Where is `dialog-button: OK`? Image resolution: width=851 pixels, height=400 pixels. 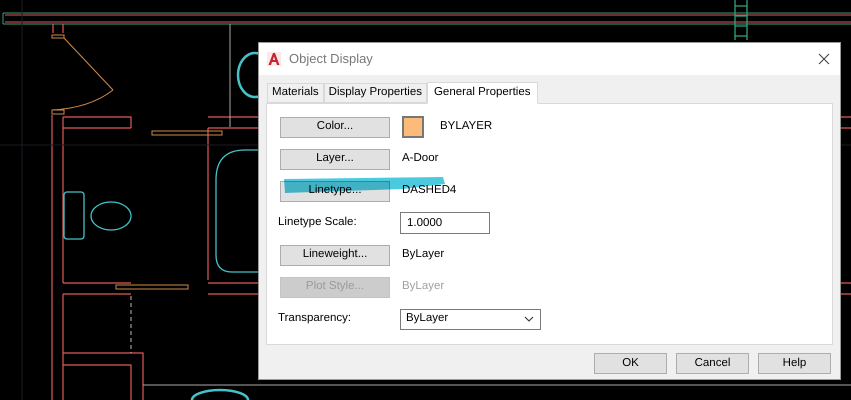
dialog-button: OK is located at coordinates (630, 363).